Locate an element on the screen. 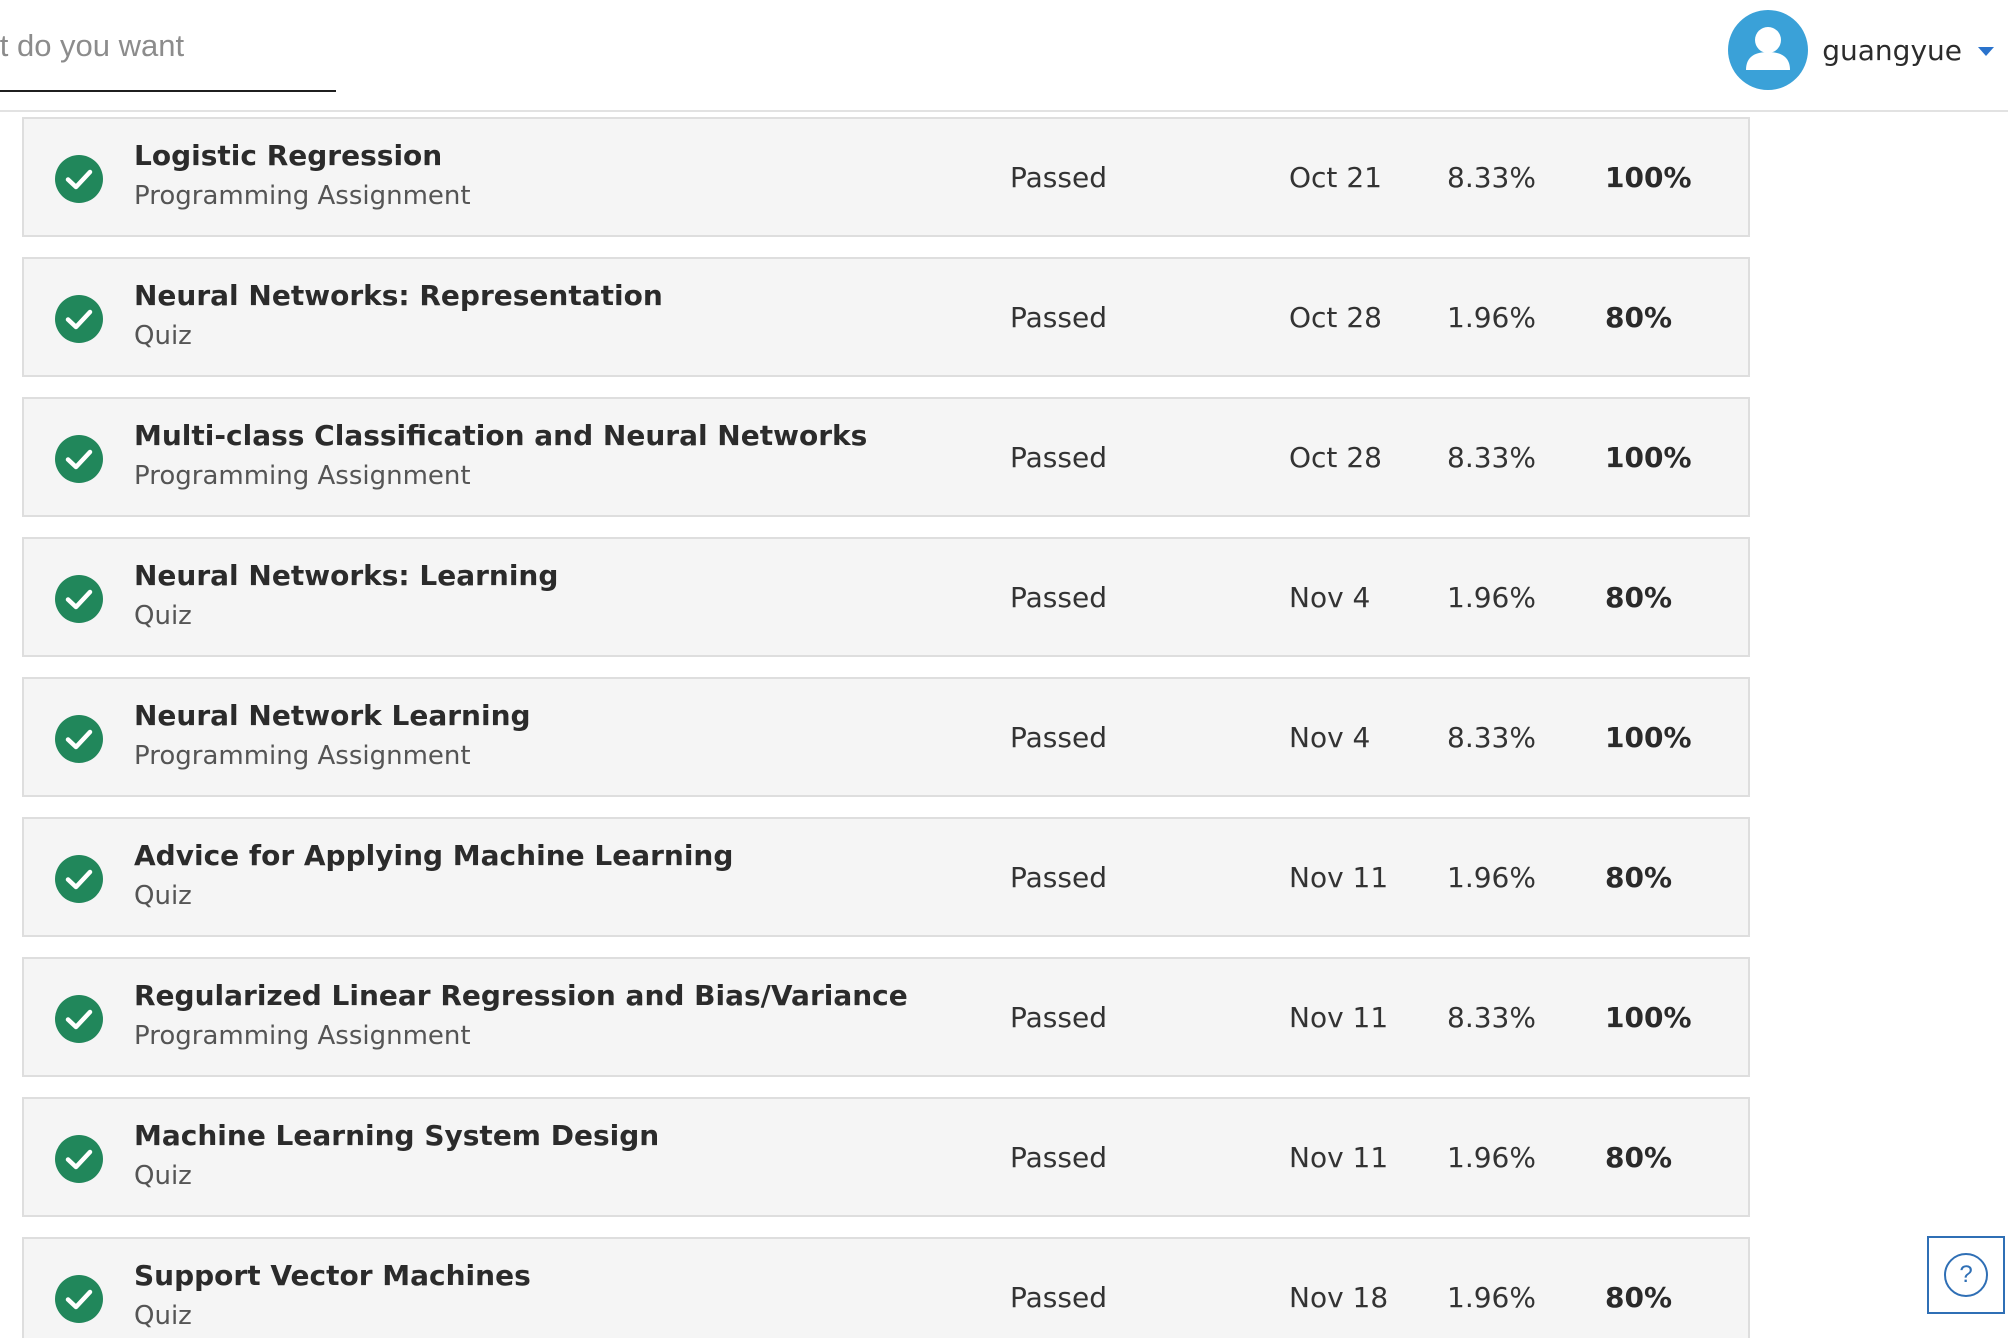  item-title: Logistic Regression is located at coordinates (288, 155).